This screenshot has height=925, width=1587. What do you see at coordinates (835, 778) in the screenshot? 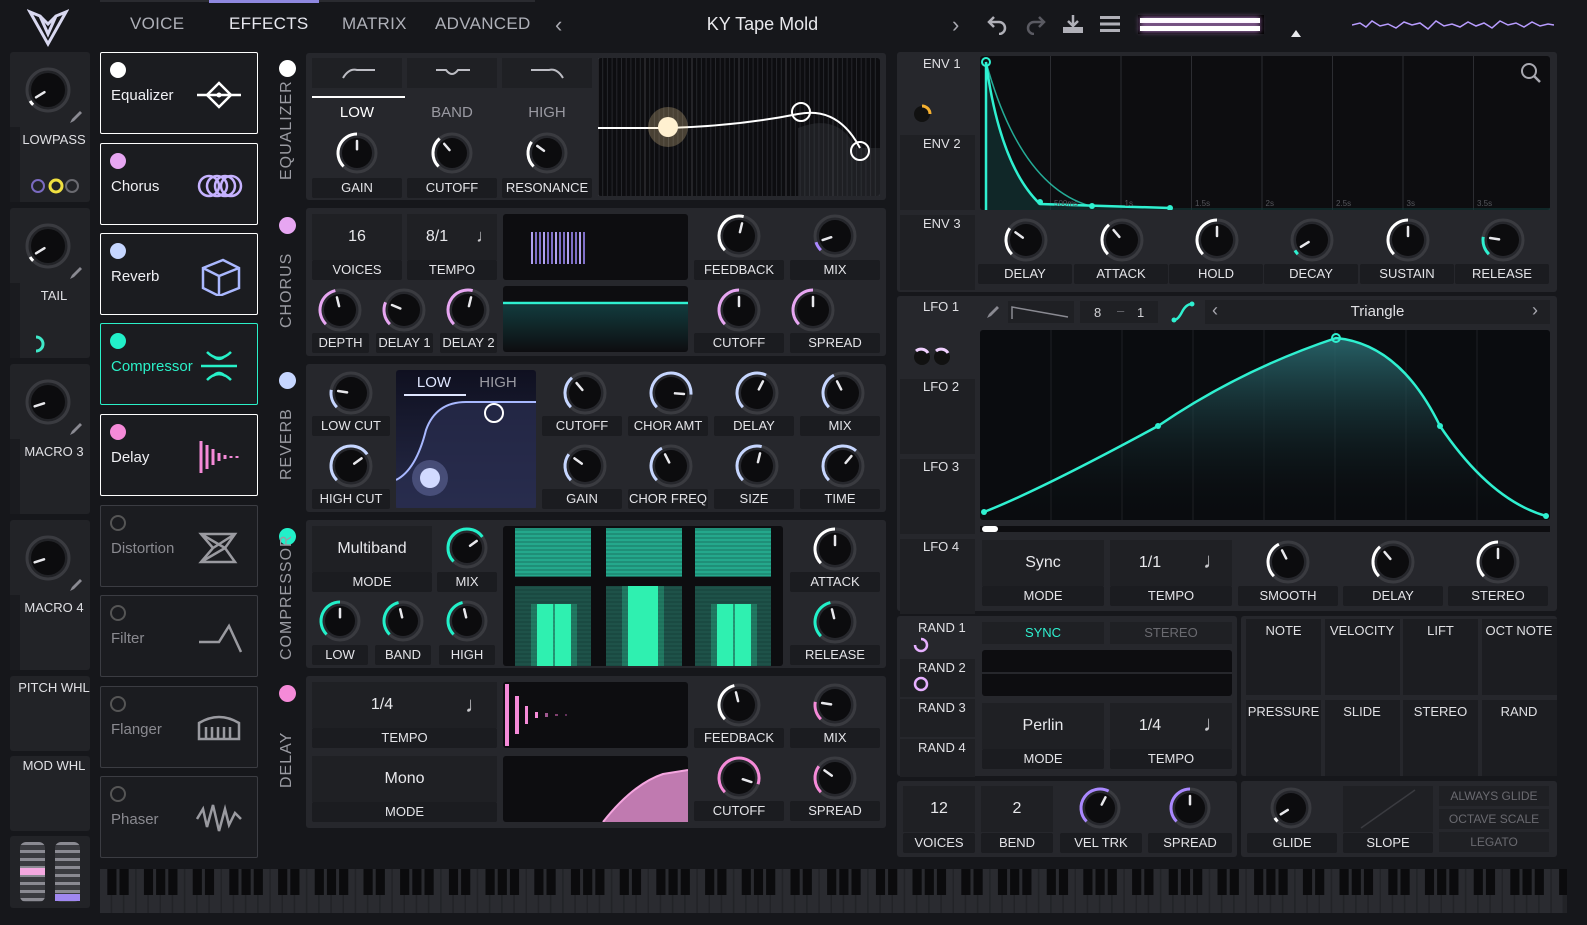
I see `delay-spread-knob` at bounding box center [835, 778].